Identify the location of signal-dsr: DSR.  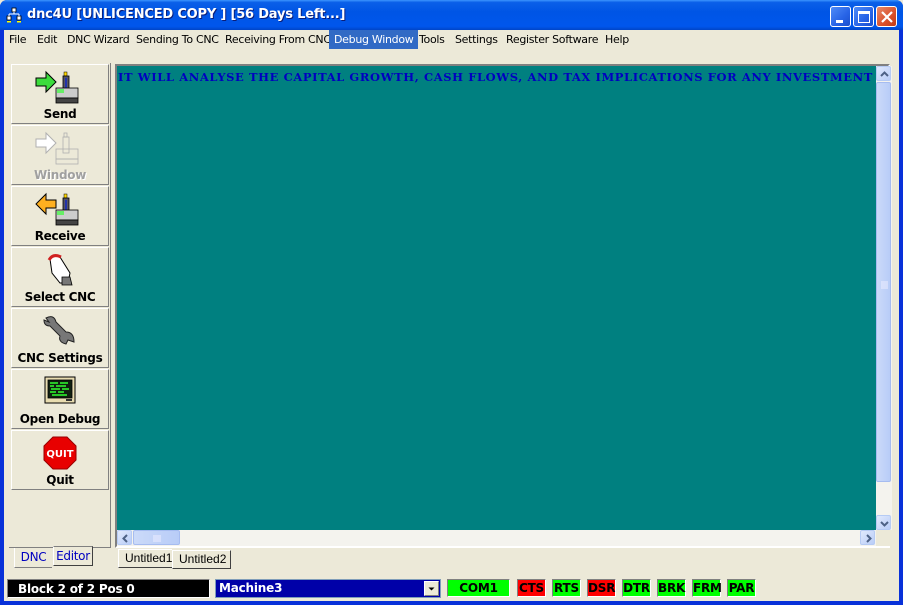
(601, 588).